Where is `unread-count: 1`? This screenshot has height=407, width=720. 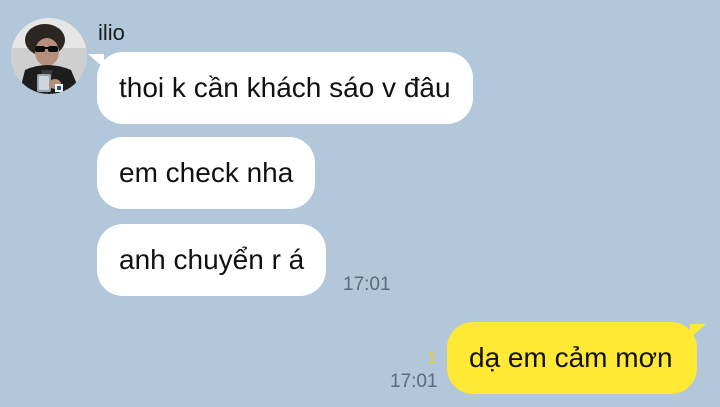 unread-count: 1 is located at coordinates (432, 357).